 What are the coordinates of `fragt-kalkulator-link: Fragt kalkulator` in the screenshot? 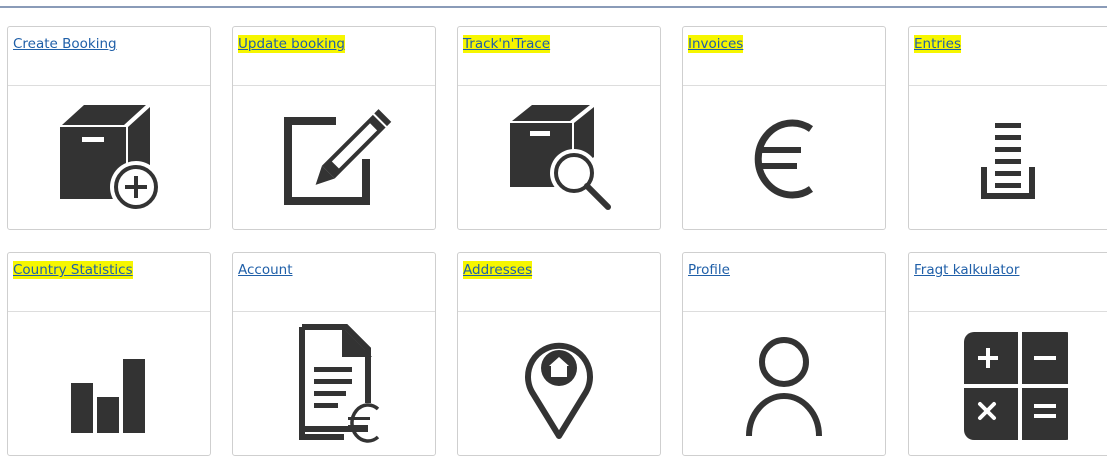 It's located at (966, 270).